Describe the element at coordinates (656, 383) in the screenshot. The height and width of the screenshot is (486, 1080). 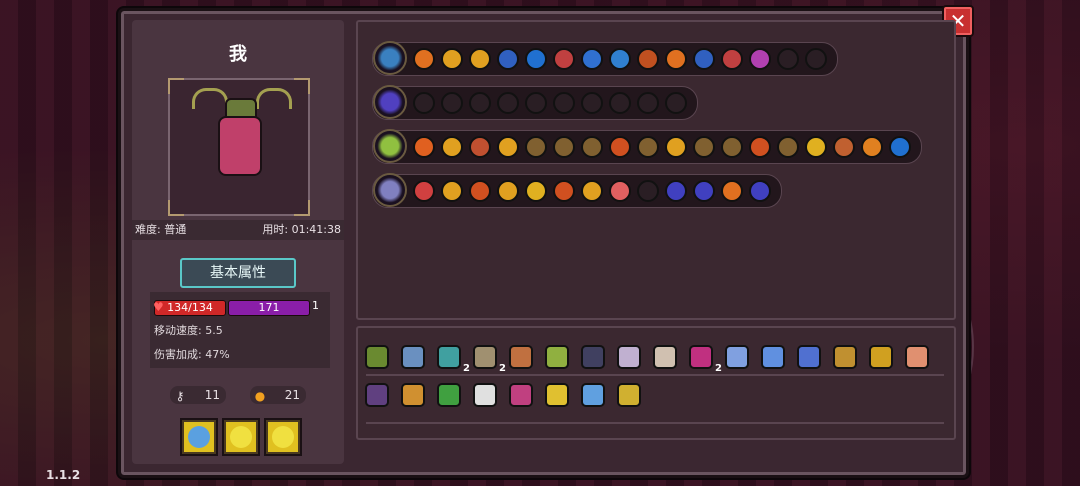
I see `inventory-panel: 2 2 2` at that location.